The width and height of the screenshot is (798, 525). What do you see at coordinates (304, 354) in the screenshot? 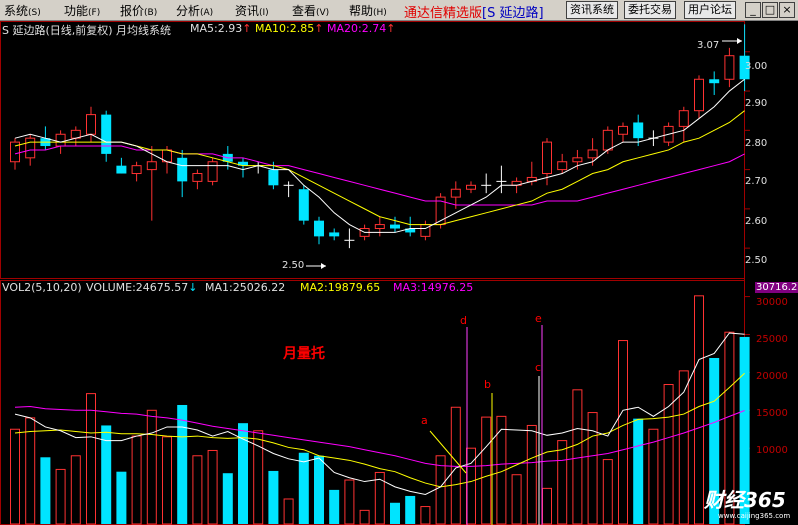
I see `volume-caption: 月量托` at bounding box center [304, 354].